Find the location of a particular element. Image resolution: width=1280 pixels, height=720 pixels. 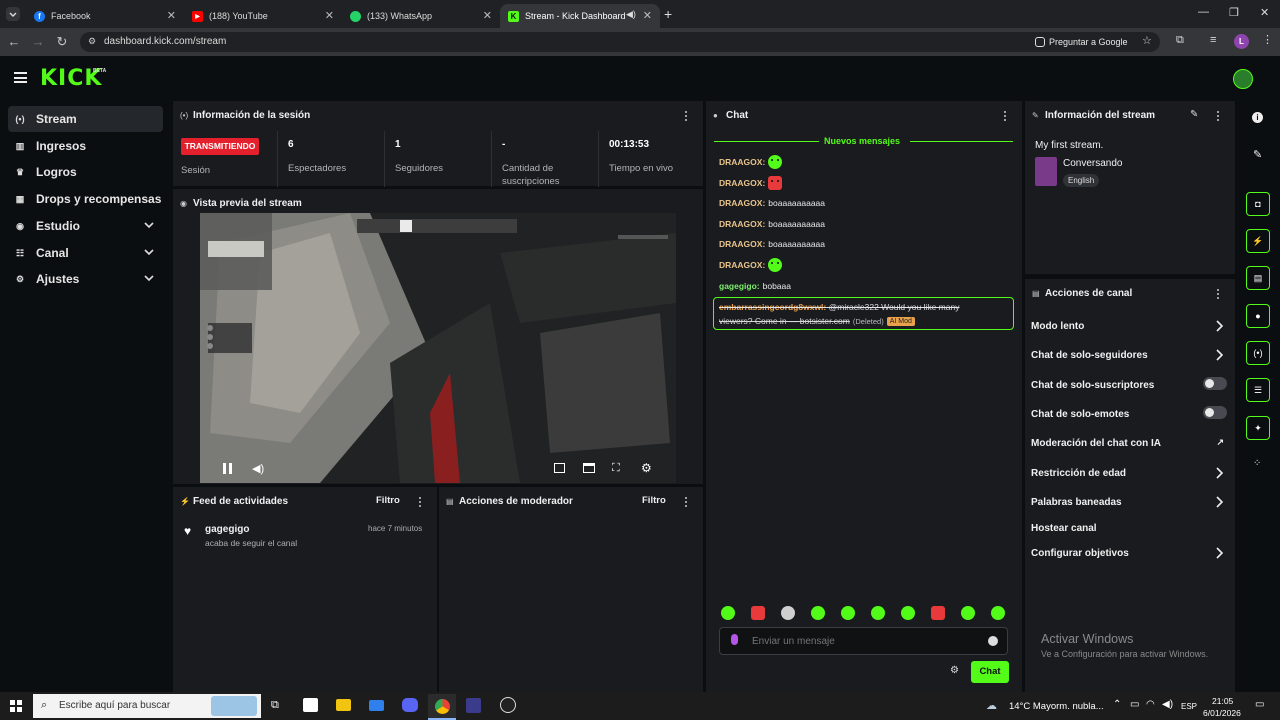

fullscreen-icon: ⛶ is located at coordinates (616, 468).